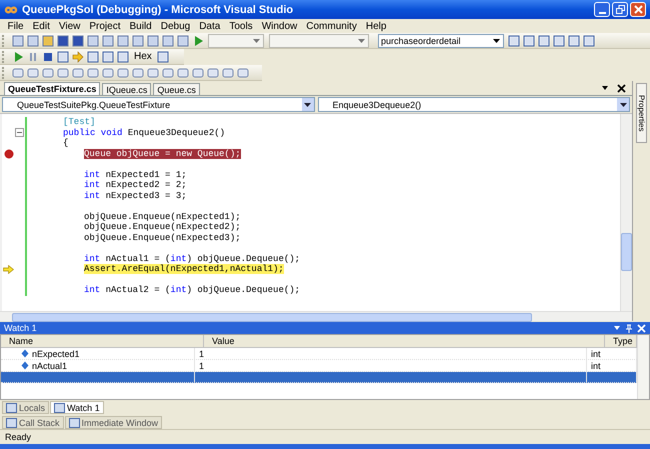 The height and width of the screenshot is (449, 650). What do you see at coordinates (162, 237) in the screenshot?
I see `code-line: objQueue.Enqueue(nExpected3);` at bounding box center [162, 237].